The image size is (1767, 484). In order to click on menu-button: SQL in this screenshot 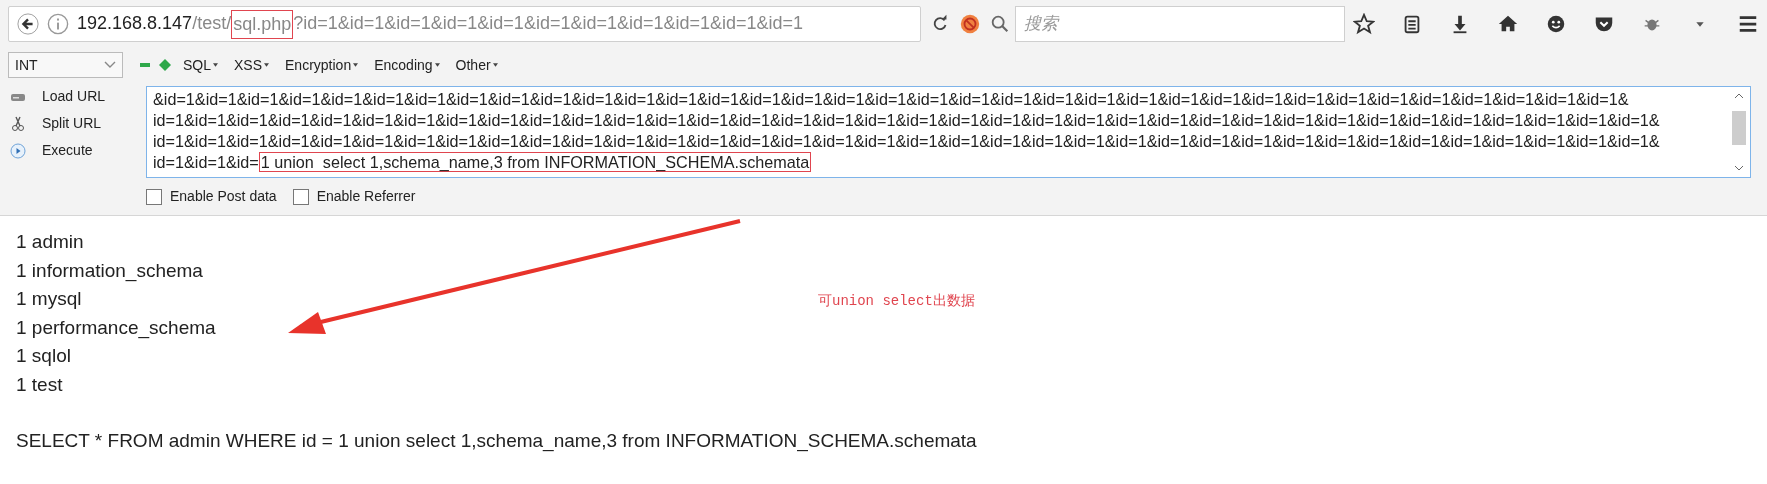, I will do `click(200, 65)`.